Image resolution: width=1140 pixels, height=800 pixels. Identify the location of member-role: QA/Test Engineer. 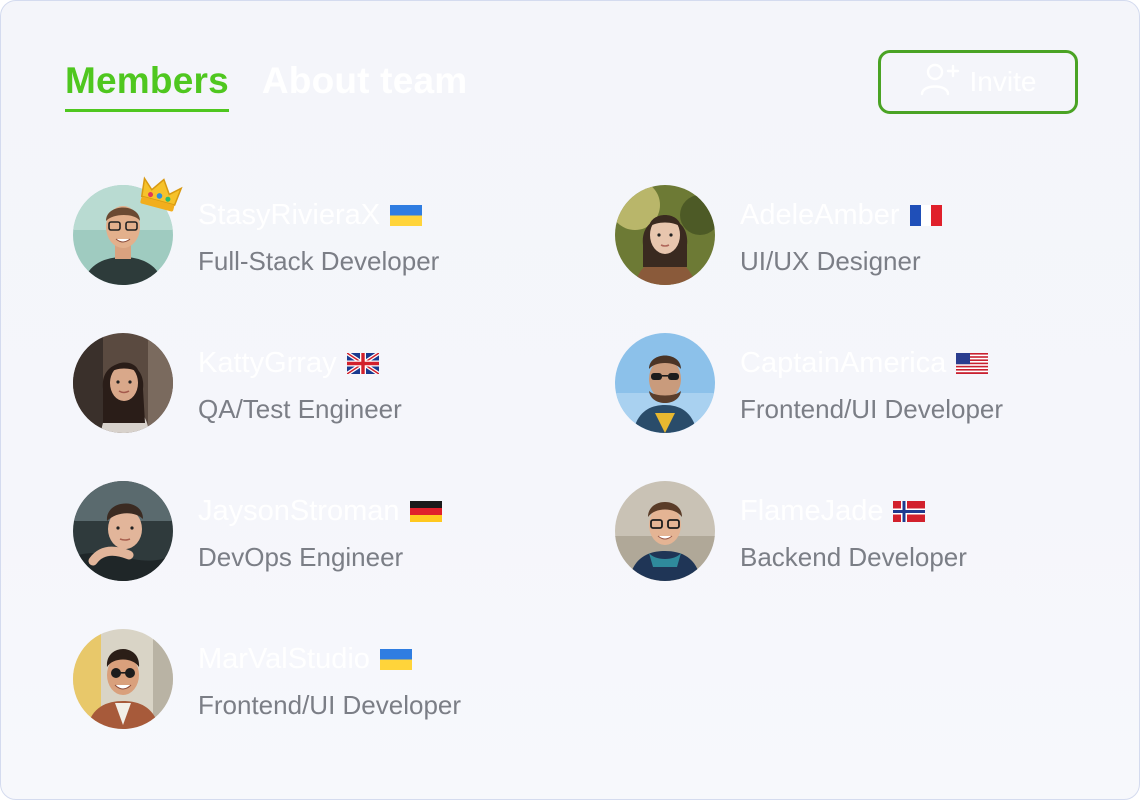
(300, 409).